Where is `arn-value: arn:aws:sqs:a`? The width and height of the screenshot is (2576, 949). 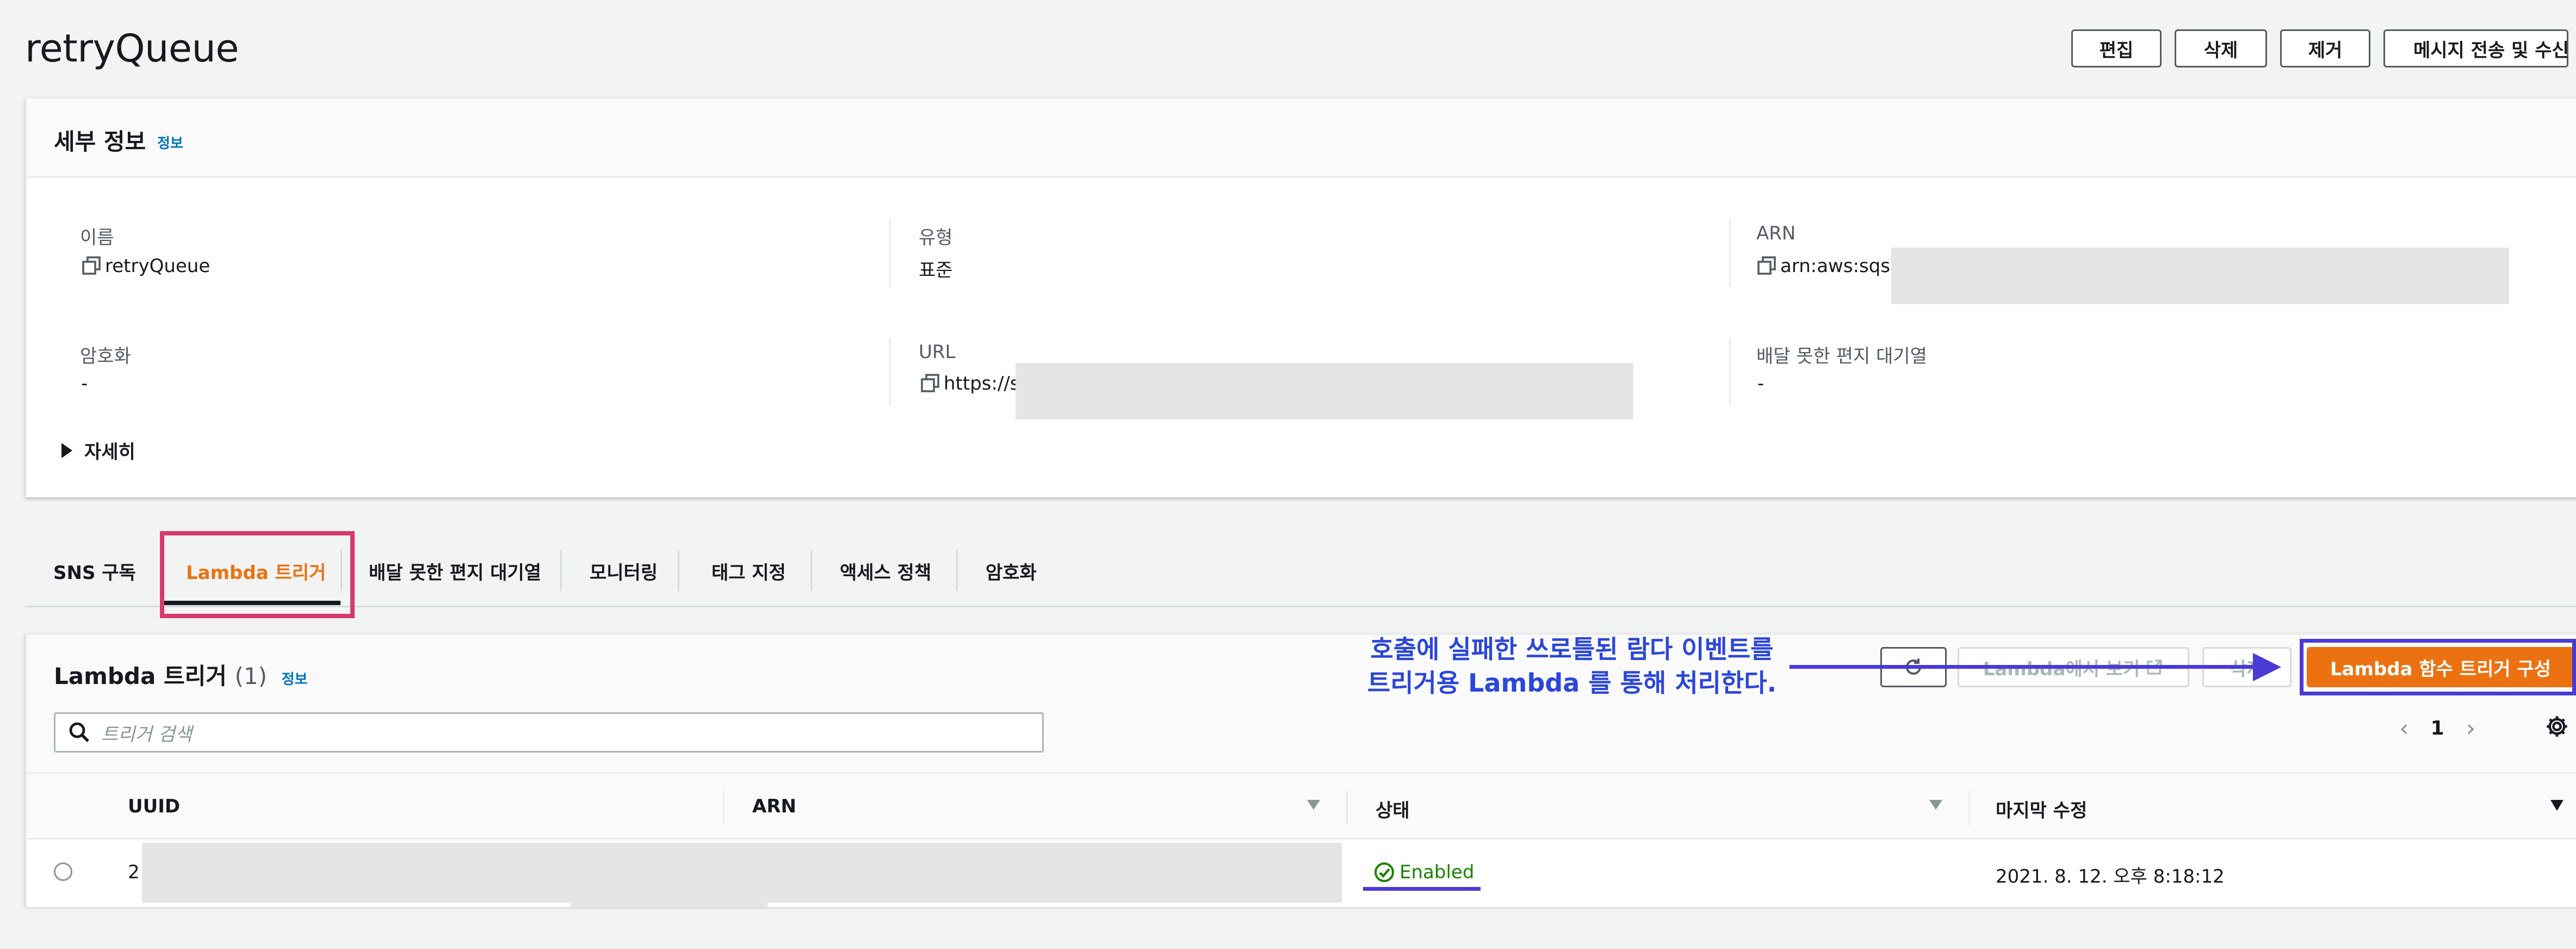
arn-value: arn:aws:sqs:a is located at coordinates (1832, 266).